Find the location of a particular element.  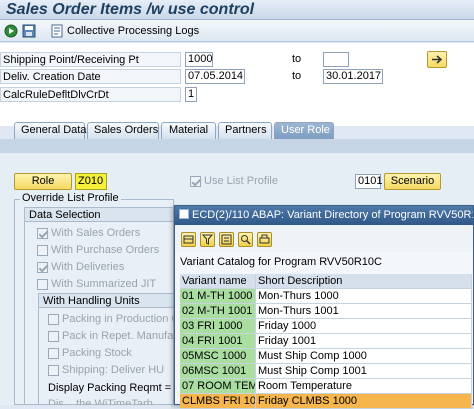

use-list-profile-label: Use List Profile is located at coordinates (241, 181).